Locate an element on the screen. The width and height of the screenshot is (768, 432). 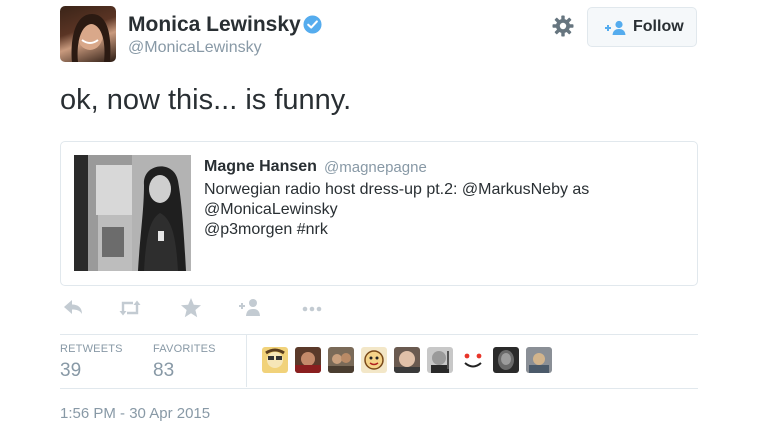
stats-divider is located at coordinates (246, 361).